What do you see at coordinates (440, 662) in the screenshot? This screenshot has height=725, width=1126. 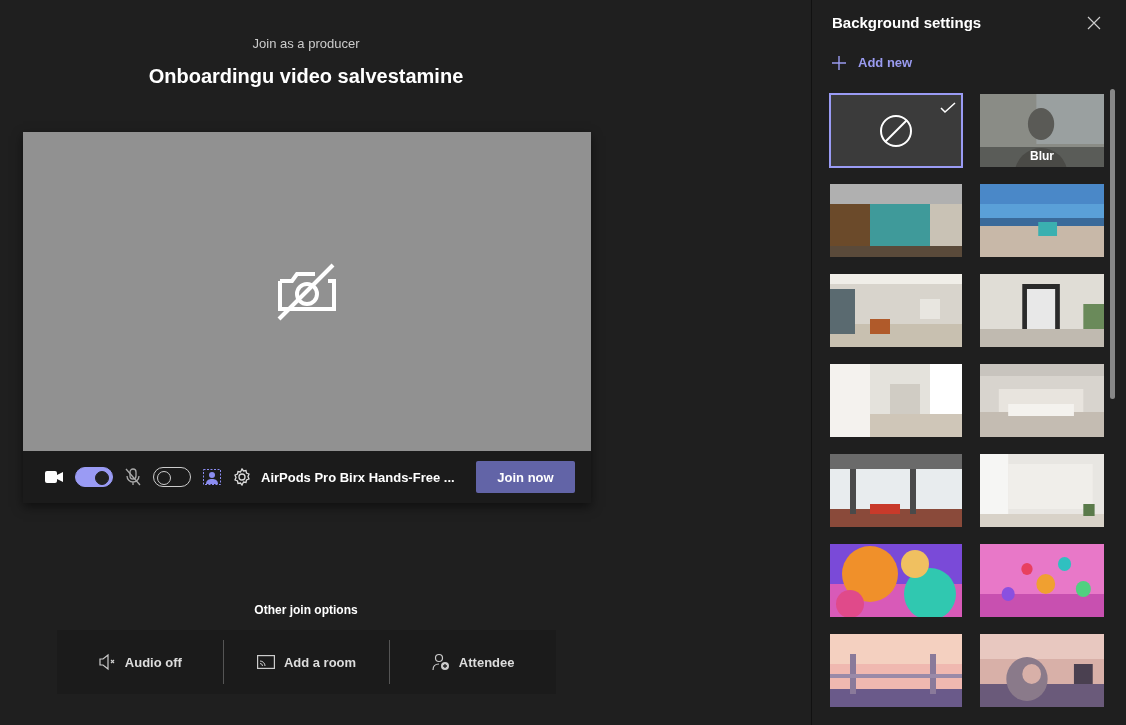 I see `add-person-icon` at bounding box center [440, 662].